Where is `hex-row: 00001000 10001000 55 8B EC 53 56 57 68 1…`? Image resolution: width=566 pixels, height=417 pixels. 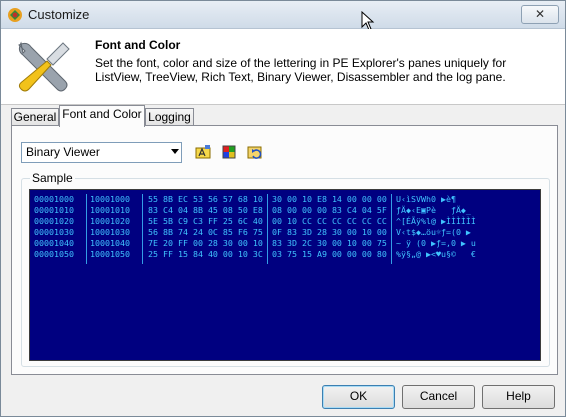
hex-row: 00001000 10001000 55 8B EC 53 56 57 68 1… is located at coordinates (243, 199).